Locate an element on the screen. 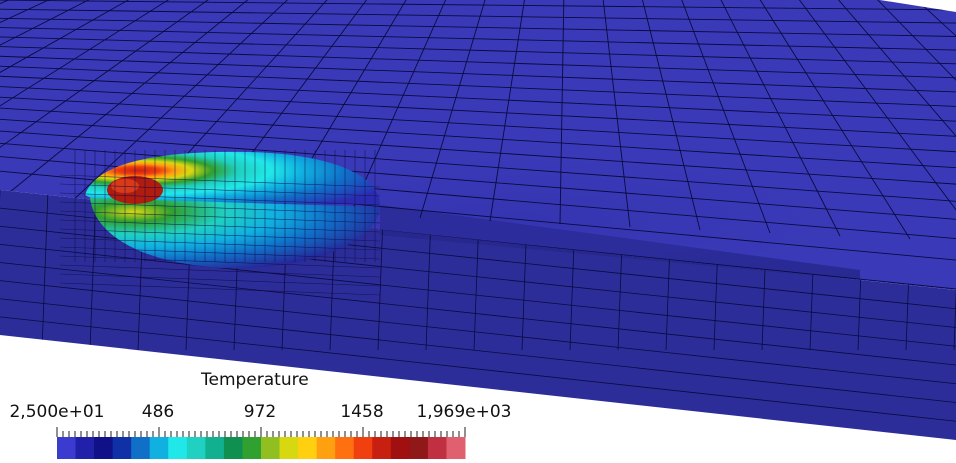  temperature-colorbar is located at coordinates (261, 443).